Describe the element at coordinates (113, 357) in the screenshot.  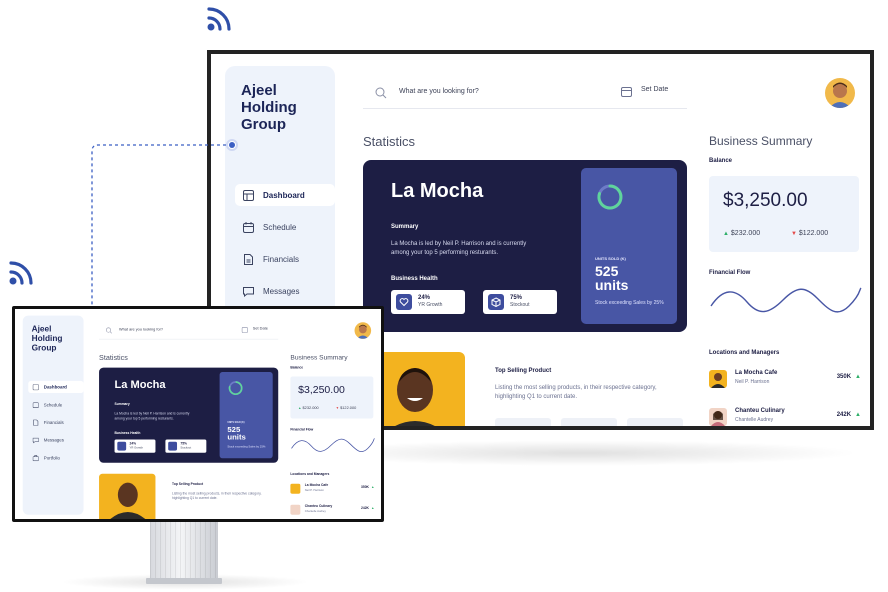
I see `statistics-title: Statistics` at that location.